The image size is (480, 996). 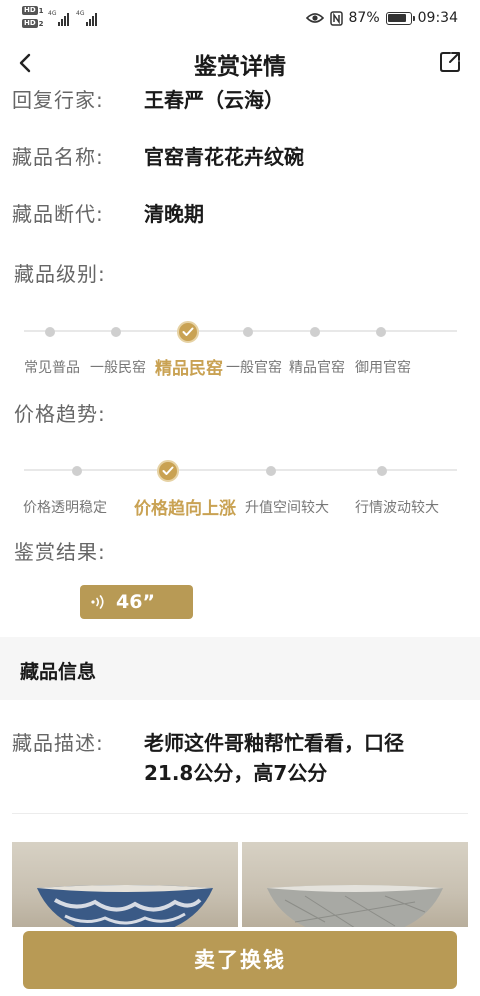 What do you see at coordinates (238, 213) in the screenshot?
I see `period-row: 藏品断代: 清晚期` at bounding box center [238, 213].